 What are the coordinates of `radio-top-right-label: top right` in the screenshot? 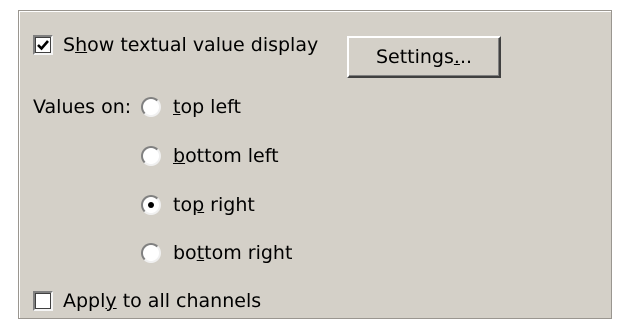 It's located at (214, 205).